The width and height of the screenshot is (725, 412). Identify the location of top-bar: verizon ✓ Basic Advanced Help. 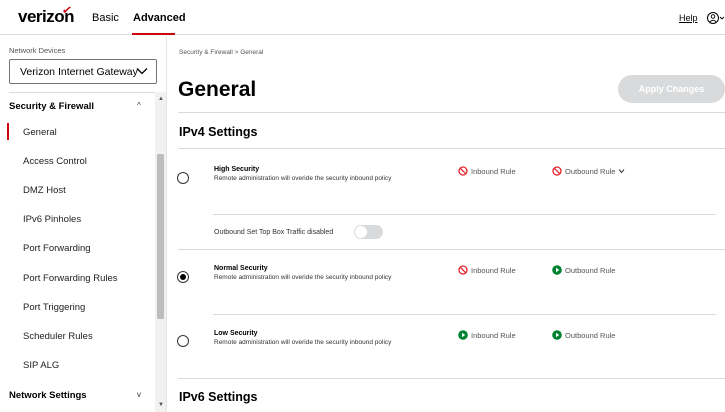
(362, 17).